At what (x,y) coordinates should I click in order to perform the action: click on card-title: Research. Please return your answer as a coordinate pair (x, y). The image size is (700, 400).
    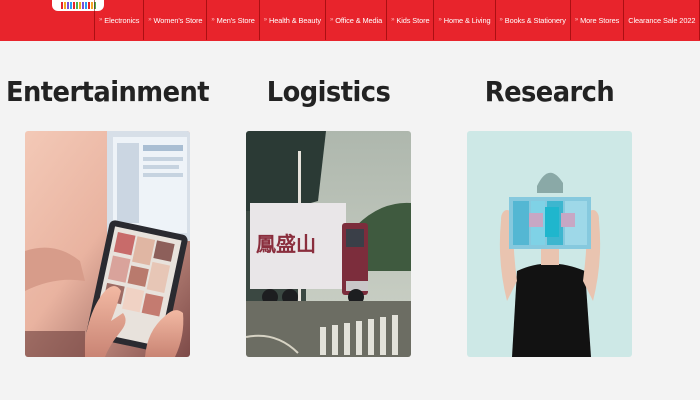
    Looking at the image, I should click on (549, 91).